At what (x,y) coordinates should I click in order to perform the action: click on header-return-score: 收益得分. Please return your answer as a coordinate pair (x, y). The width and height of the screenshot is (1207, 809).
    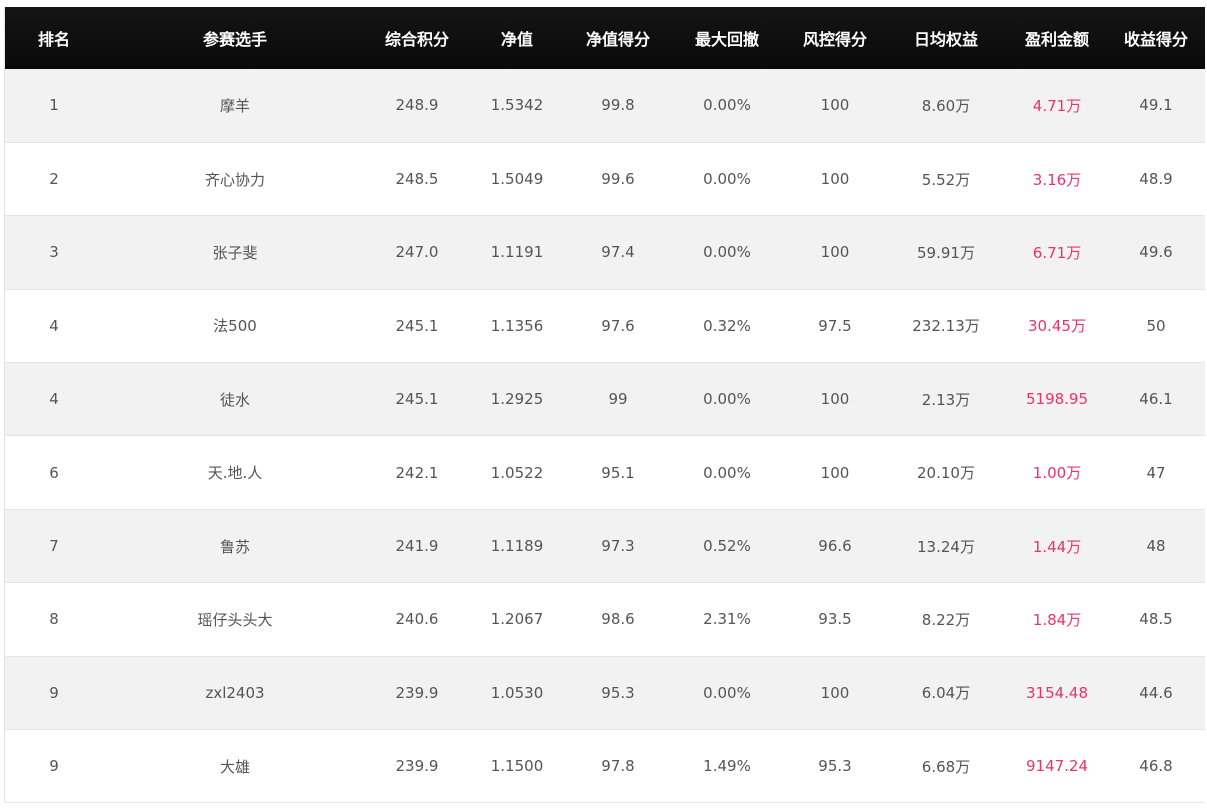
    Looking at the image, I should click on (1156, 38).